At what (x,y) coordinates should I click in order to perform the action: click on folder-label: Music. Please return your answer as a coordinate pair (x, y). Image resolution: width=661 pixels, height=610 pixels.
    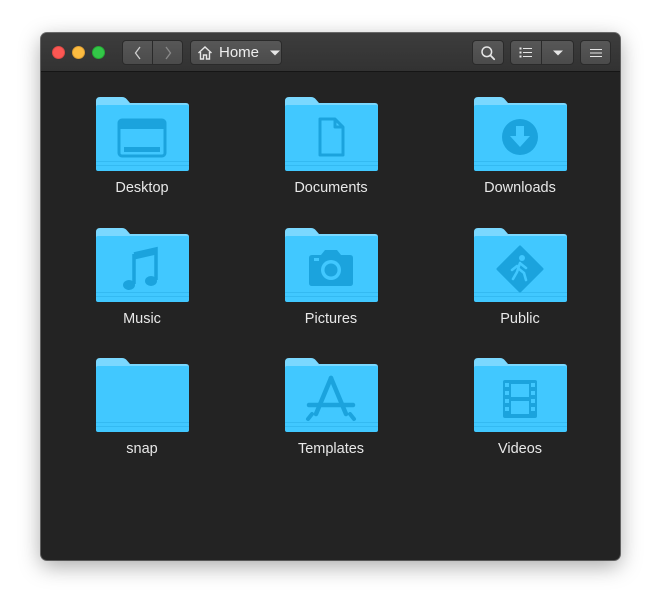
    Looking at the image, I should click on (142, 319).